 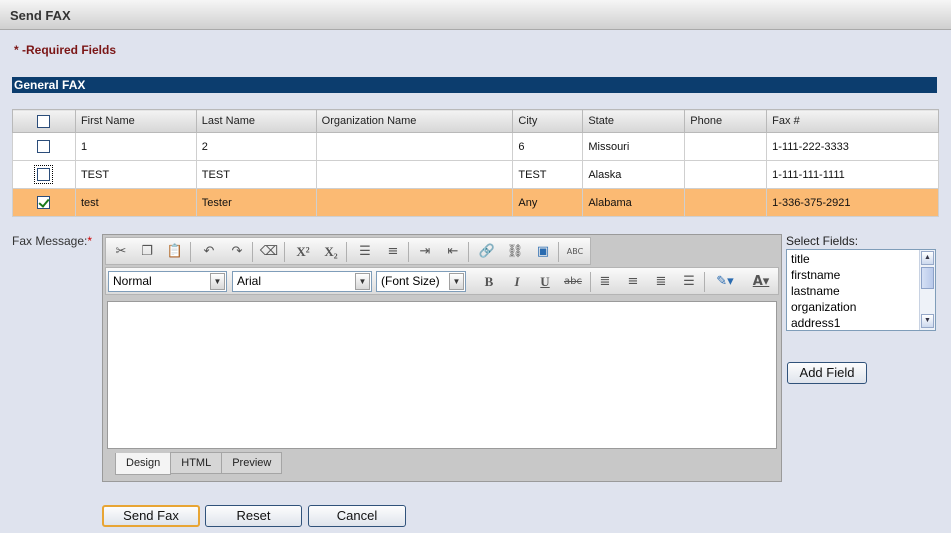 I want to click on required-mark: *, so click(x=90, y=241).